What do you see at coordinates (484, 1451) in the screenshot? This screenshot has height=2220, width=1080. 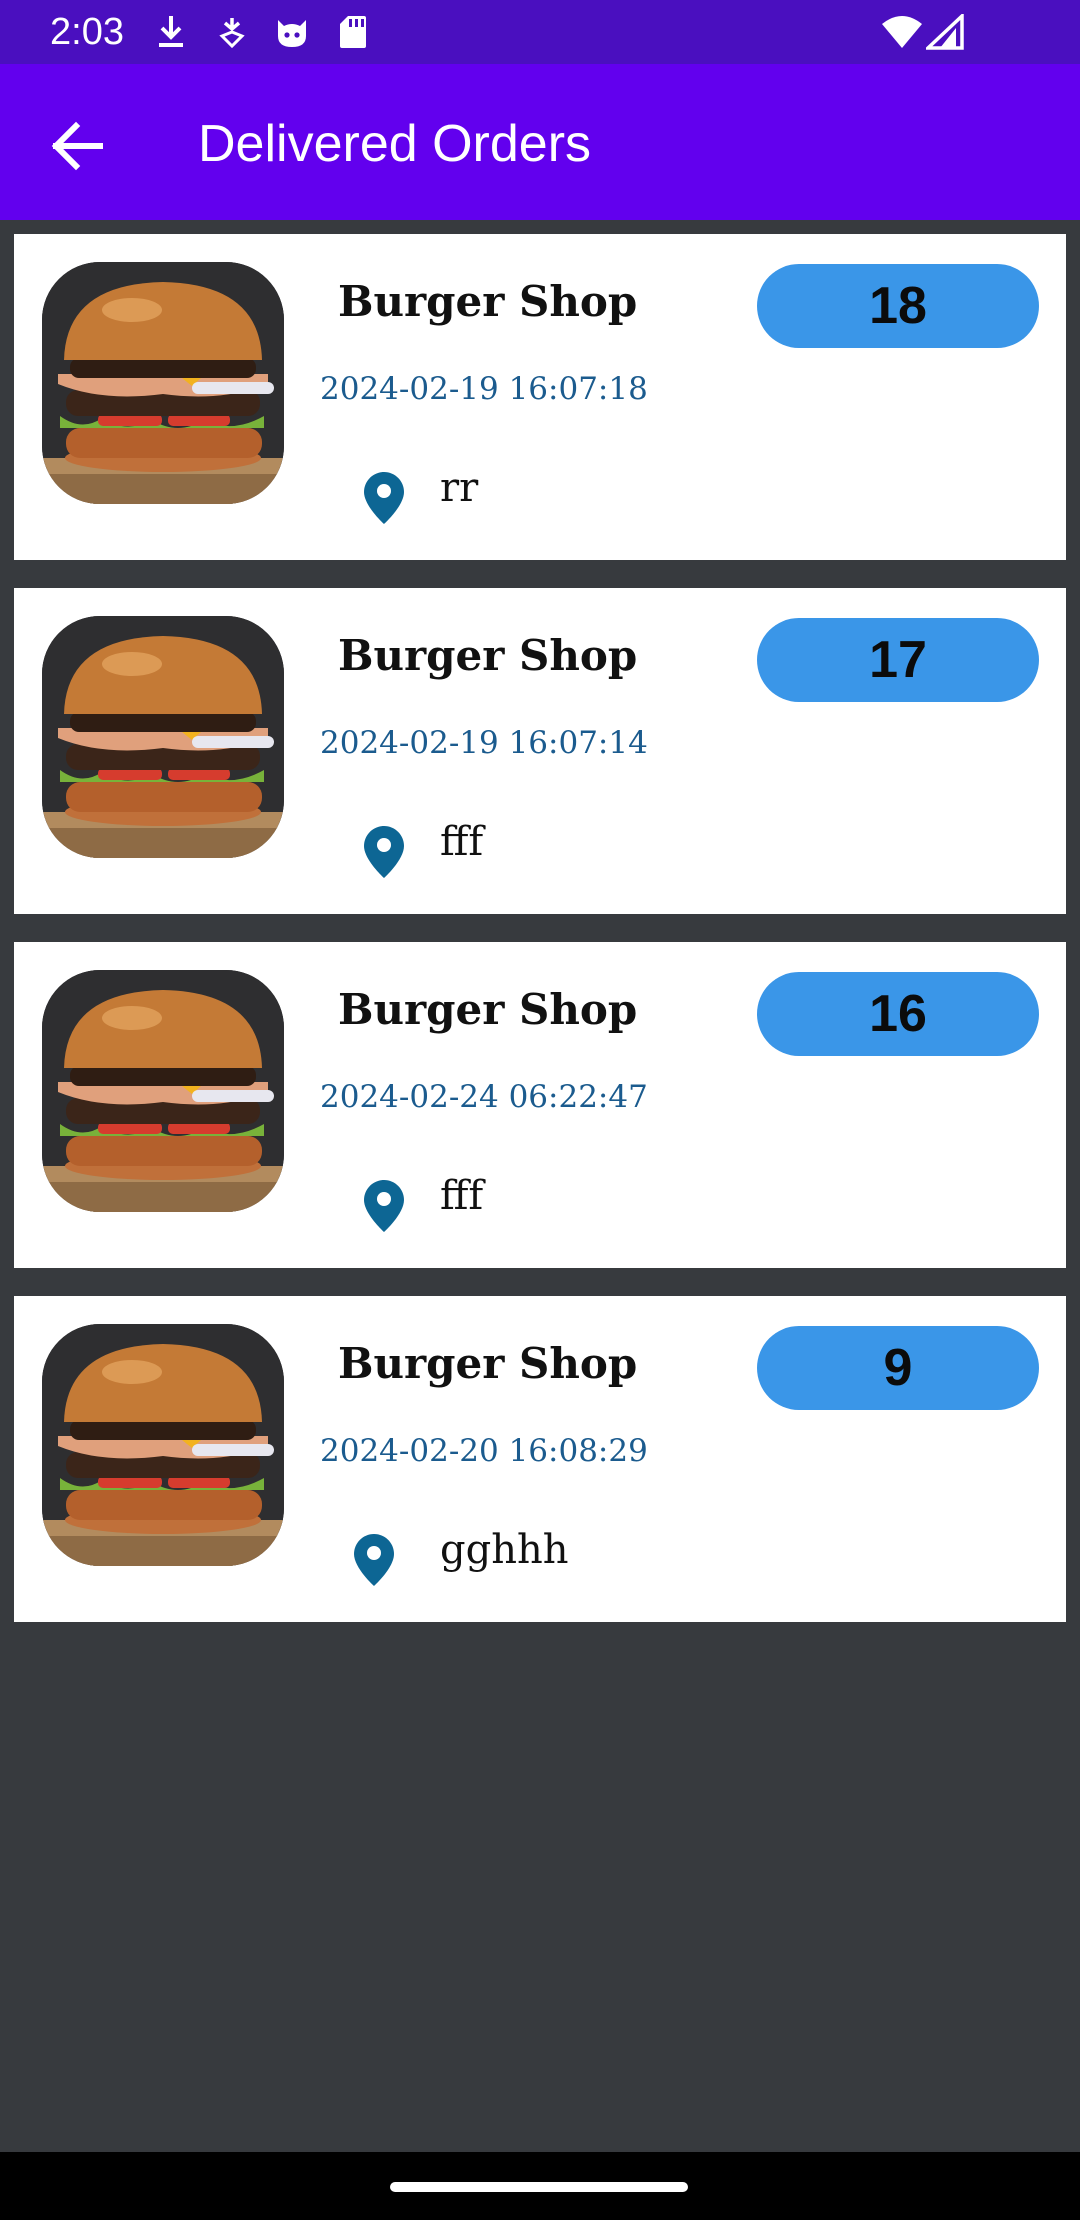 I see `order-date: 2024-02-20 16:08:29` at bounding box center [484, 1451].